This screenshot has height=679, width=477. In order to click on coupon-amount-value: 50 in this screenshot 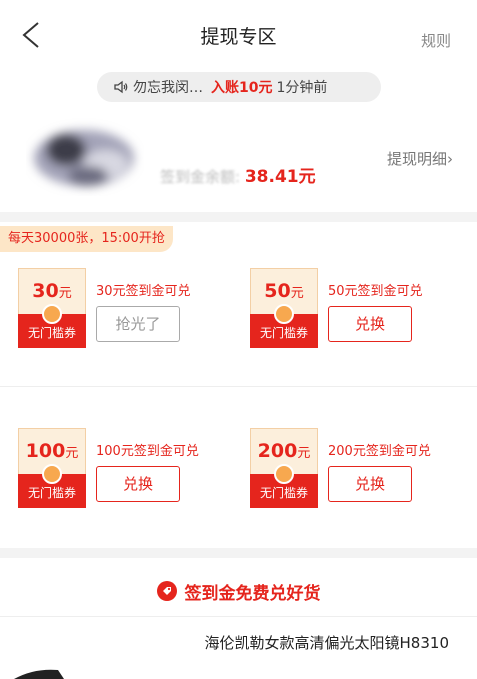, I will do `click(277, 291)`.